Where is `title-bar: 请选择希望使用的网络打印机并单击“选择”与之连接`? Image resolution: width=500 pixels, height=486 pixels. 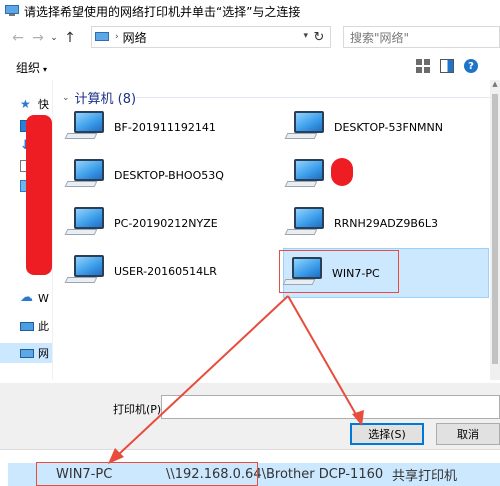
title-bar: 请选择希望使用的网络打印机并单击“选择”与之连接 is located at coordinates (250, 11).